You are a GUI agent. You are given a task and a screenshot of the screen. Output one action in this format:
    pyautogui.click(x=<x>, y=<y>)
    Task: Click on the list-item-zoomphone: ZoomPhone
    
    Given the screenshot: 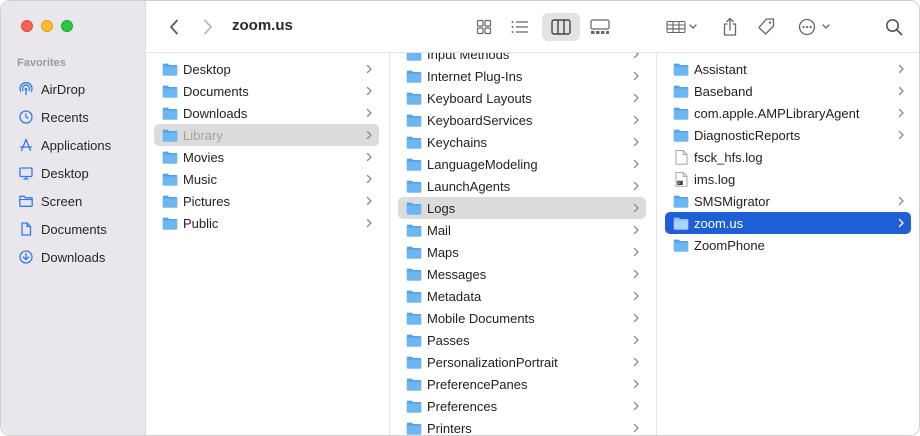 What is the action you would take?
    pyautogui.click(x=788, y=245)
    